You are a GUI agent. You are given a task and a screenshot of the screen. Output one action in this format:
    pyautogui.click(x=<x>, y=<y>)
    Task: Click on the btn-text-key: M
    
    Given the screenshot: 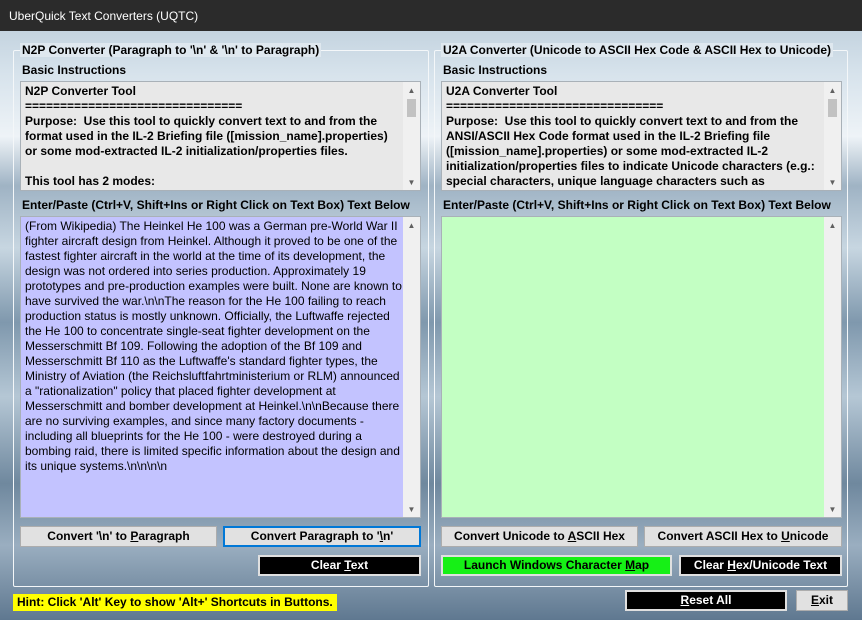 What is the action you would take?
    pyautogui.click(x=630, y=565)
    